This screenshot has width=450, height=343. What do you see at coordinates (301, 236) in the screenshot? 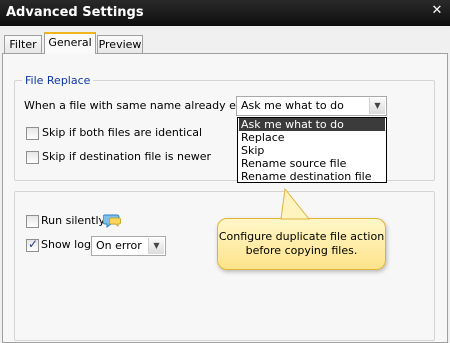
I see `tooltip-line-1: Configure duplicate file action` at bounding box center [301, 236].